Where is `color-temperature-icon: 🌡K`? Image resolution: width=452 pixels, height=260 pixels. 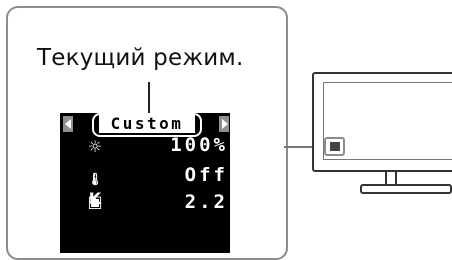
color-temperature-icon: 🌡K is located at coordinates (95, 190).